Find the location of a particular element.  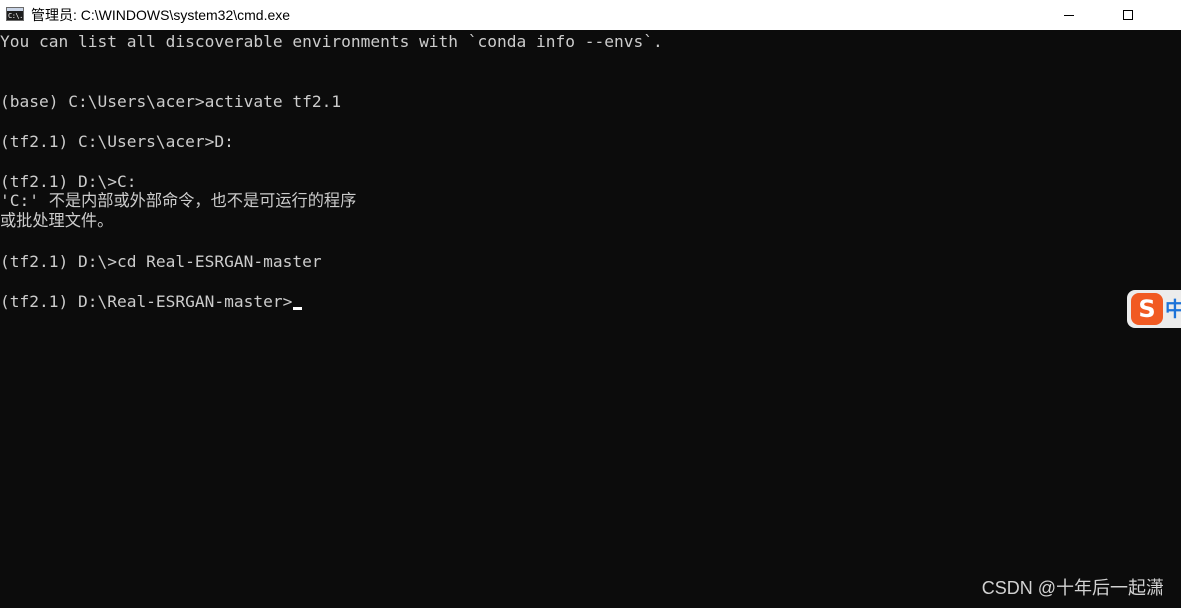

maximize-button is located at coordinates (1128, 15).